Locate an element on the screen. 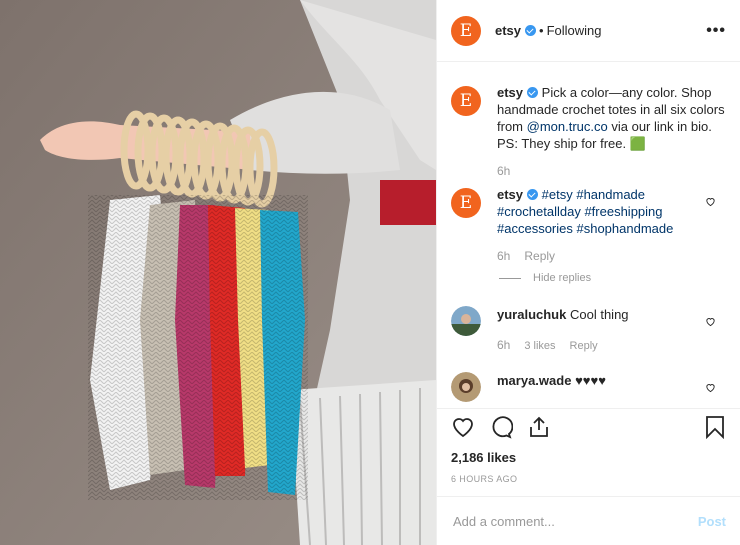 The width and height of the screenshot is (740, 545). caption-time: 6h is located at coordinates (504, 171).